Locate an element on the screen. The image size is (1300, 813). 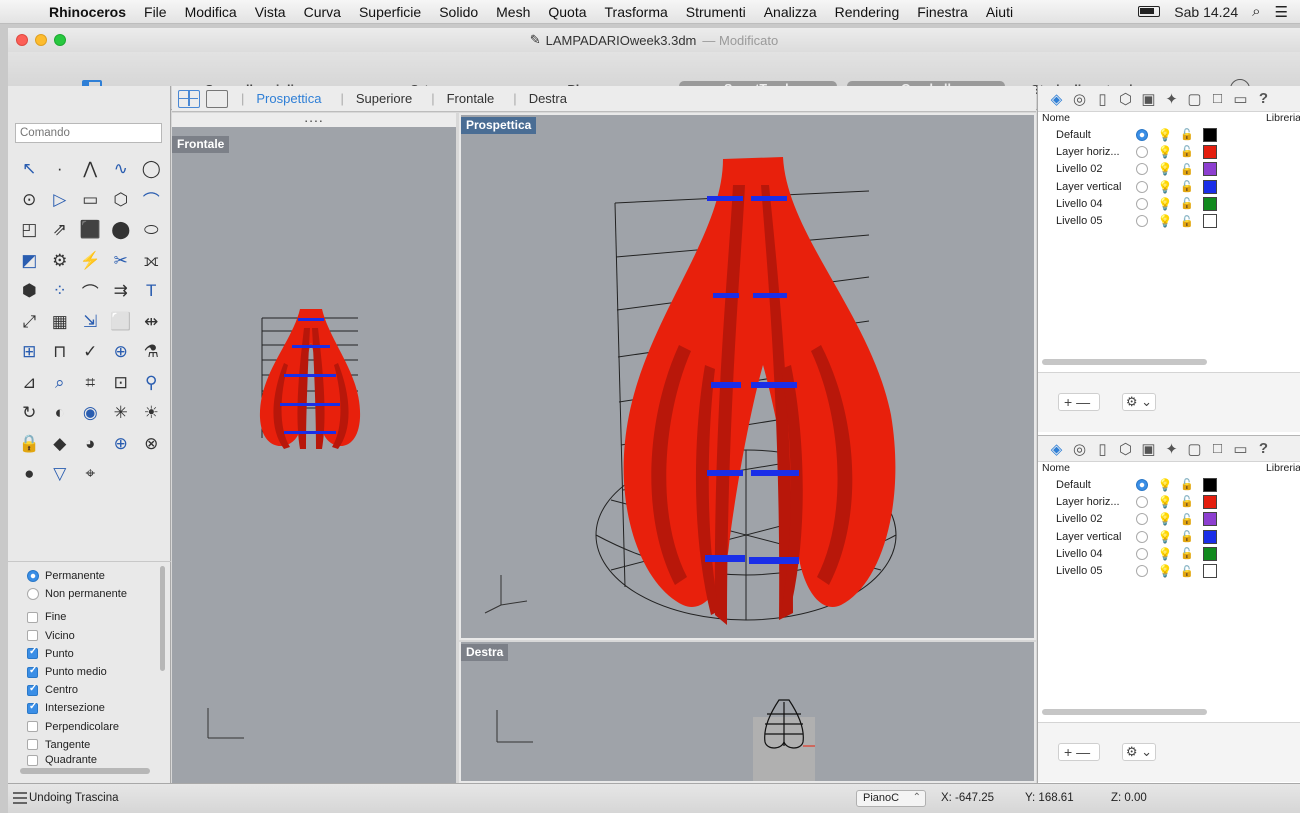
explode-ctrl-tool: ✳ is located at coordinates (121, 413).